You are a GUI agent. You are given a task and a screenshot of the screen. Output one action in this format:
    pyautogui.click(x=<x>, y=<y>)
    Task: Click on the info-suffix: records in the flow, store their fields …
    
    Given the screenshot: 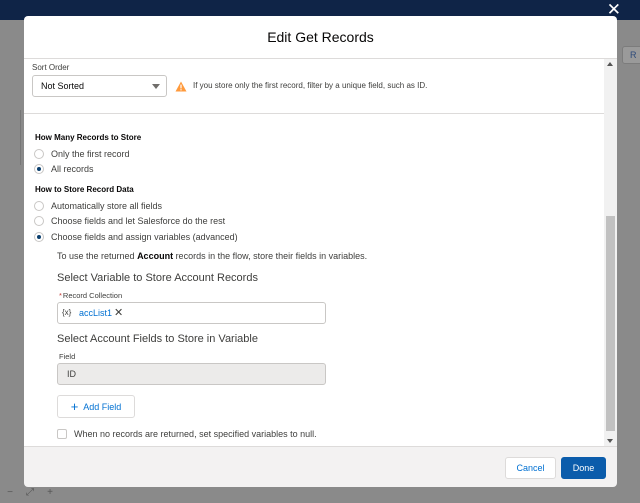 What is the action you would take?
    pyautogui.click(x=270, y=256)
    